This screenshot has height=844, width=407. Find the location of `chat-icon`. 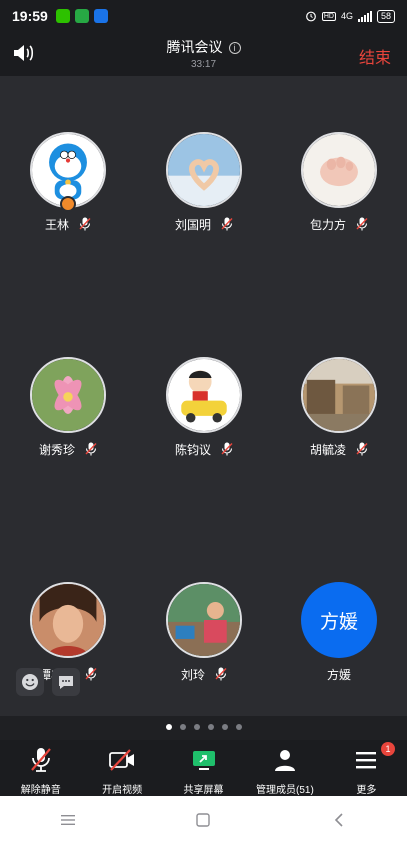

chat-icon is located at coordinates (66, 682).